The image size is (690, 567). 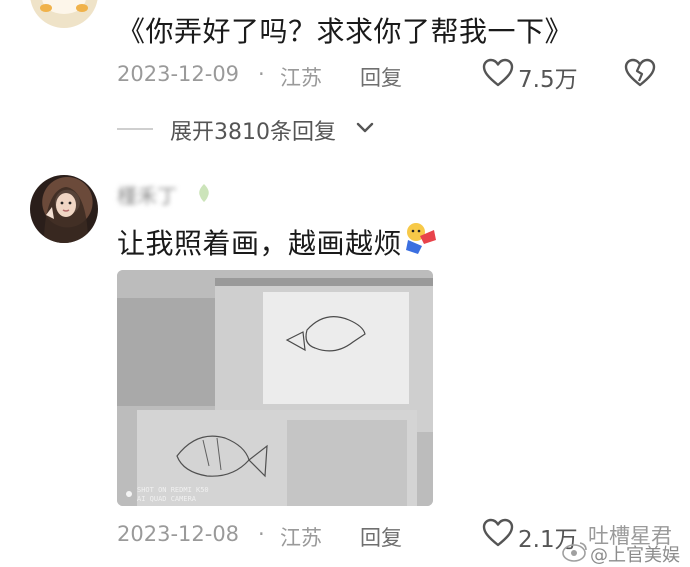 What do you see at coordinates (253, 130) in the screenshot?
I see `expand-replies-link: 展开3810条回复` at bounding box center [253, 130].